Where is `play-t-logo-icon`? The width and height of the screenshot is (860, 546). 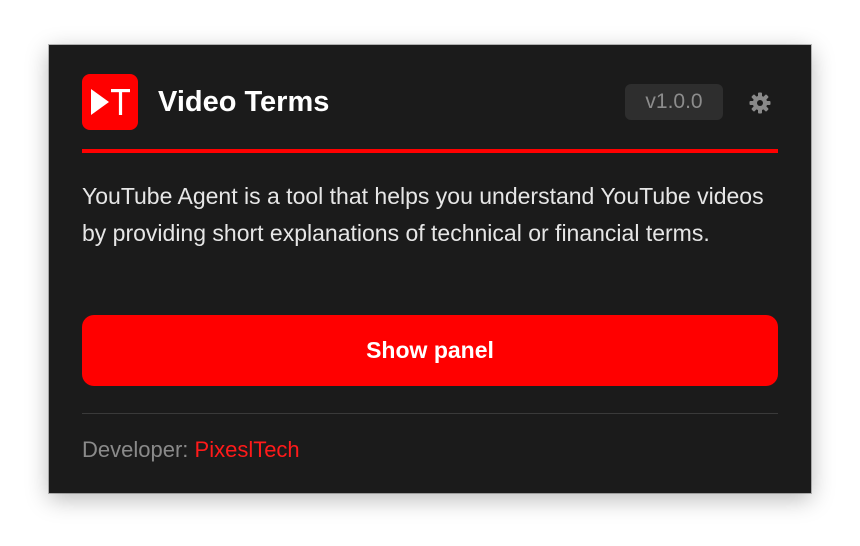
play-t-logo-icon is located at coordinates (110, 102).